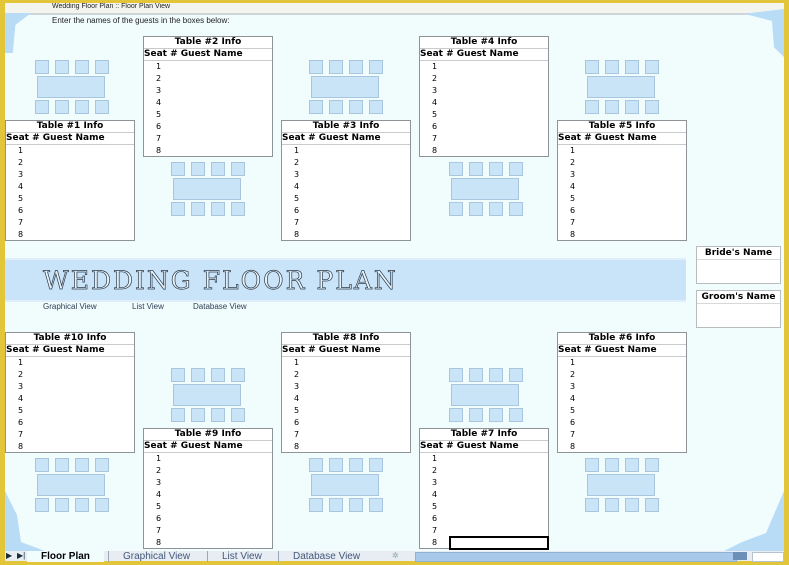  What do you see at coordinates (768, 557) in the screenshot?
I see `scroll-track-end` at bounding box center [768, 557].